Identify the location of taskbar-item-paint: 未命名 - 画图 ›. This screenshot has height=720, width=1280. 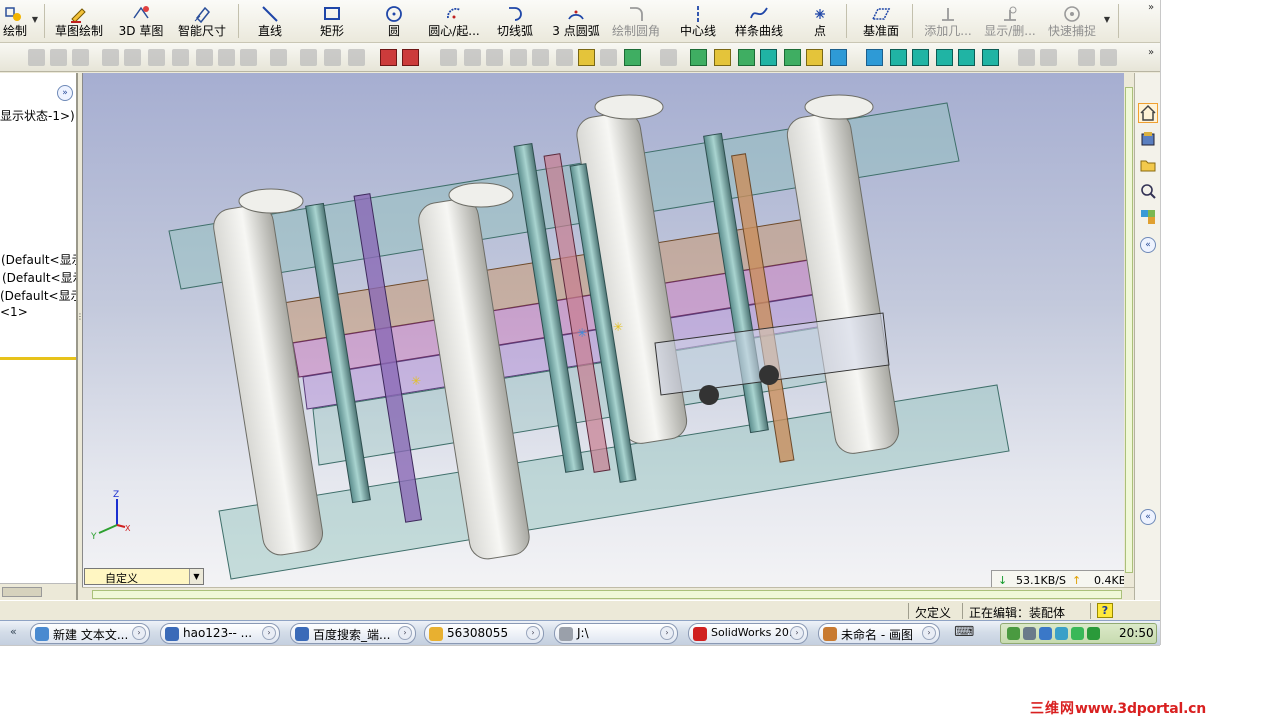
(879, 633).